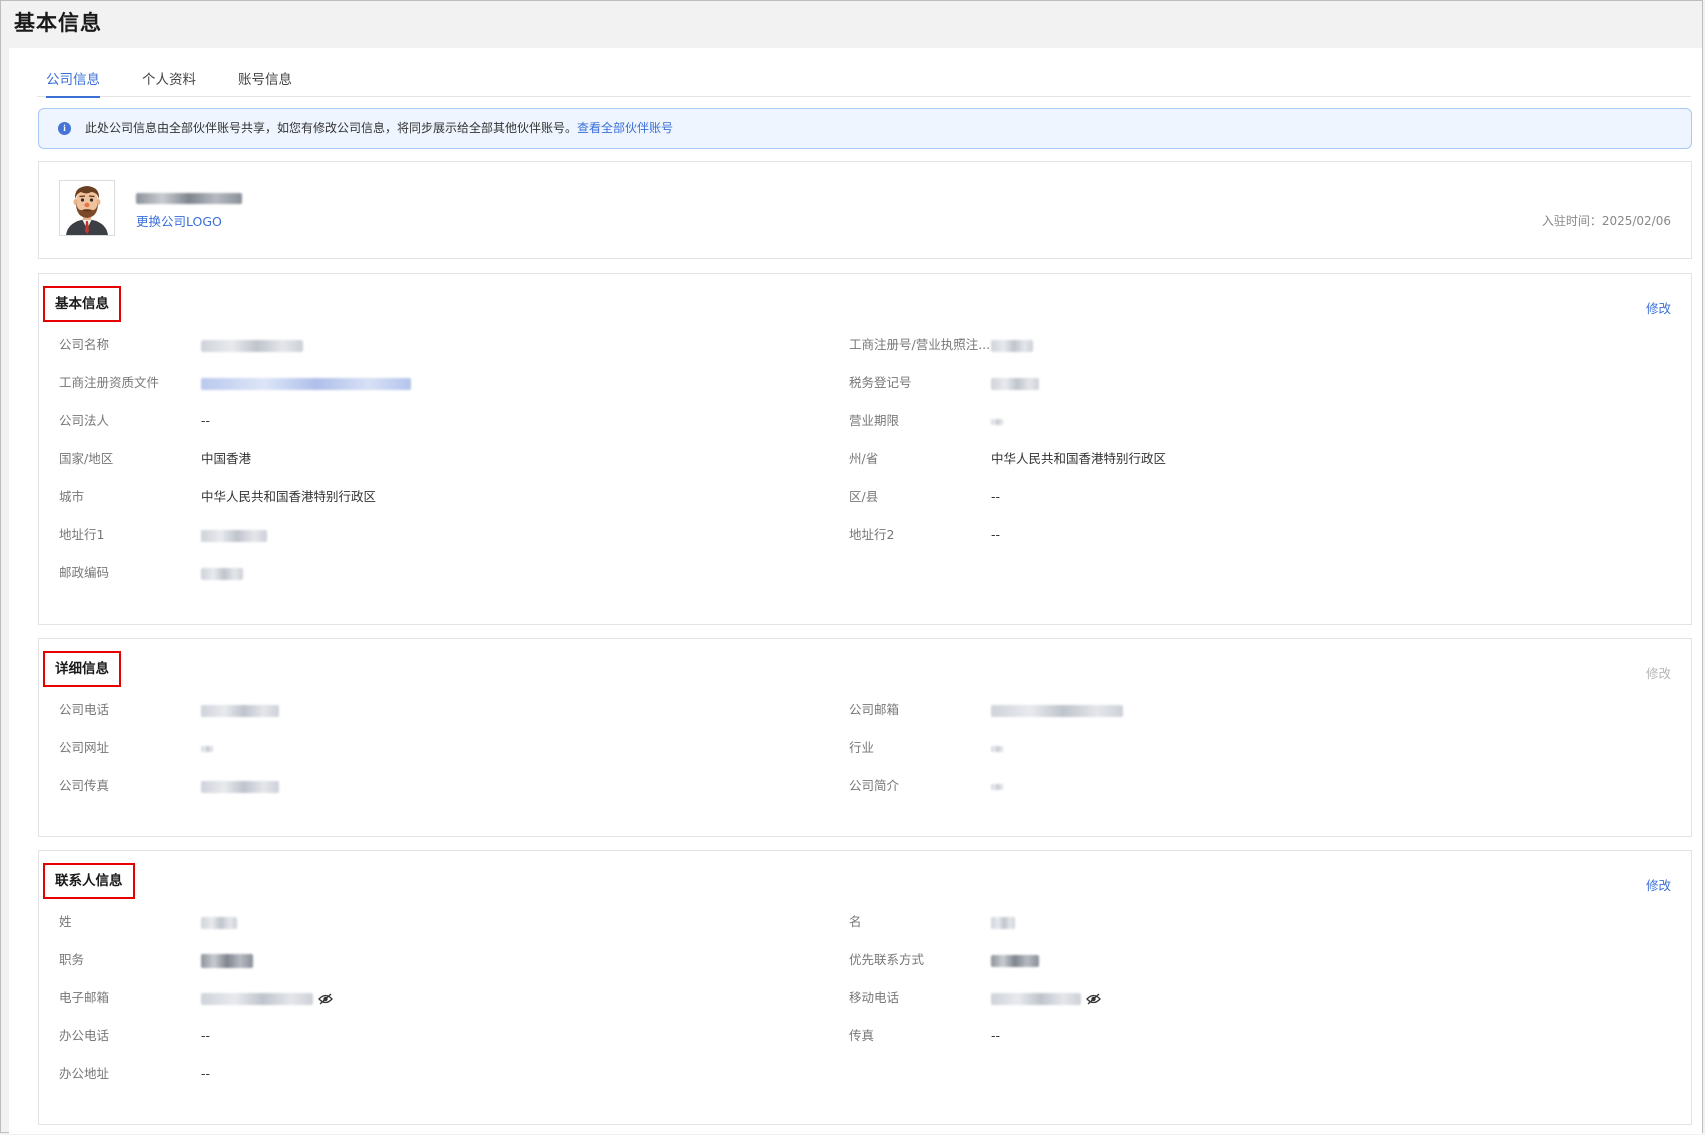 The width and height of the screenshot is (1705, 1135). Describe the element at coordinates (449, 710) in the screenshot. I see `field-company-phone: 公司电话` at that location.